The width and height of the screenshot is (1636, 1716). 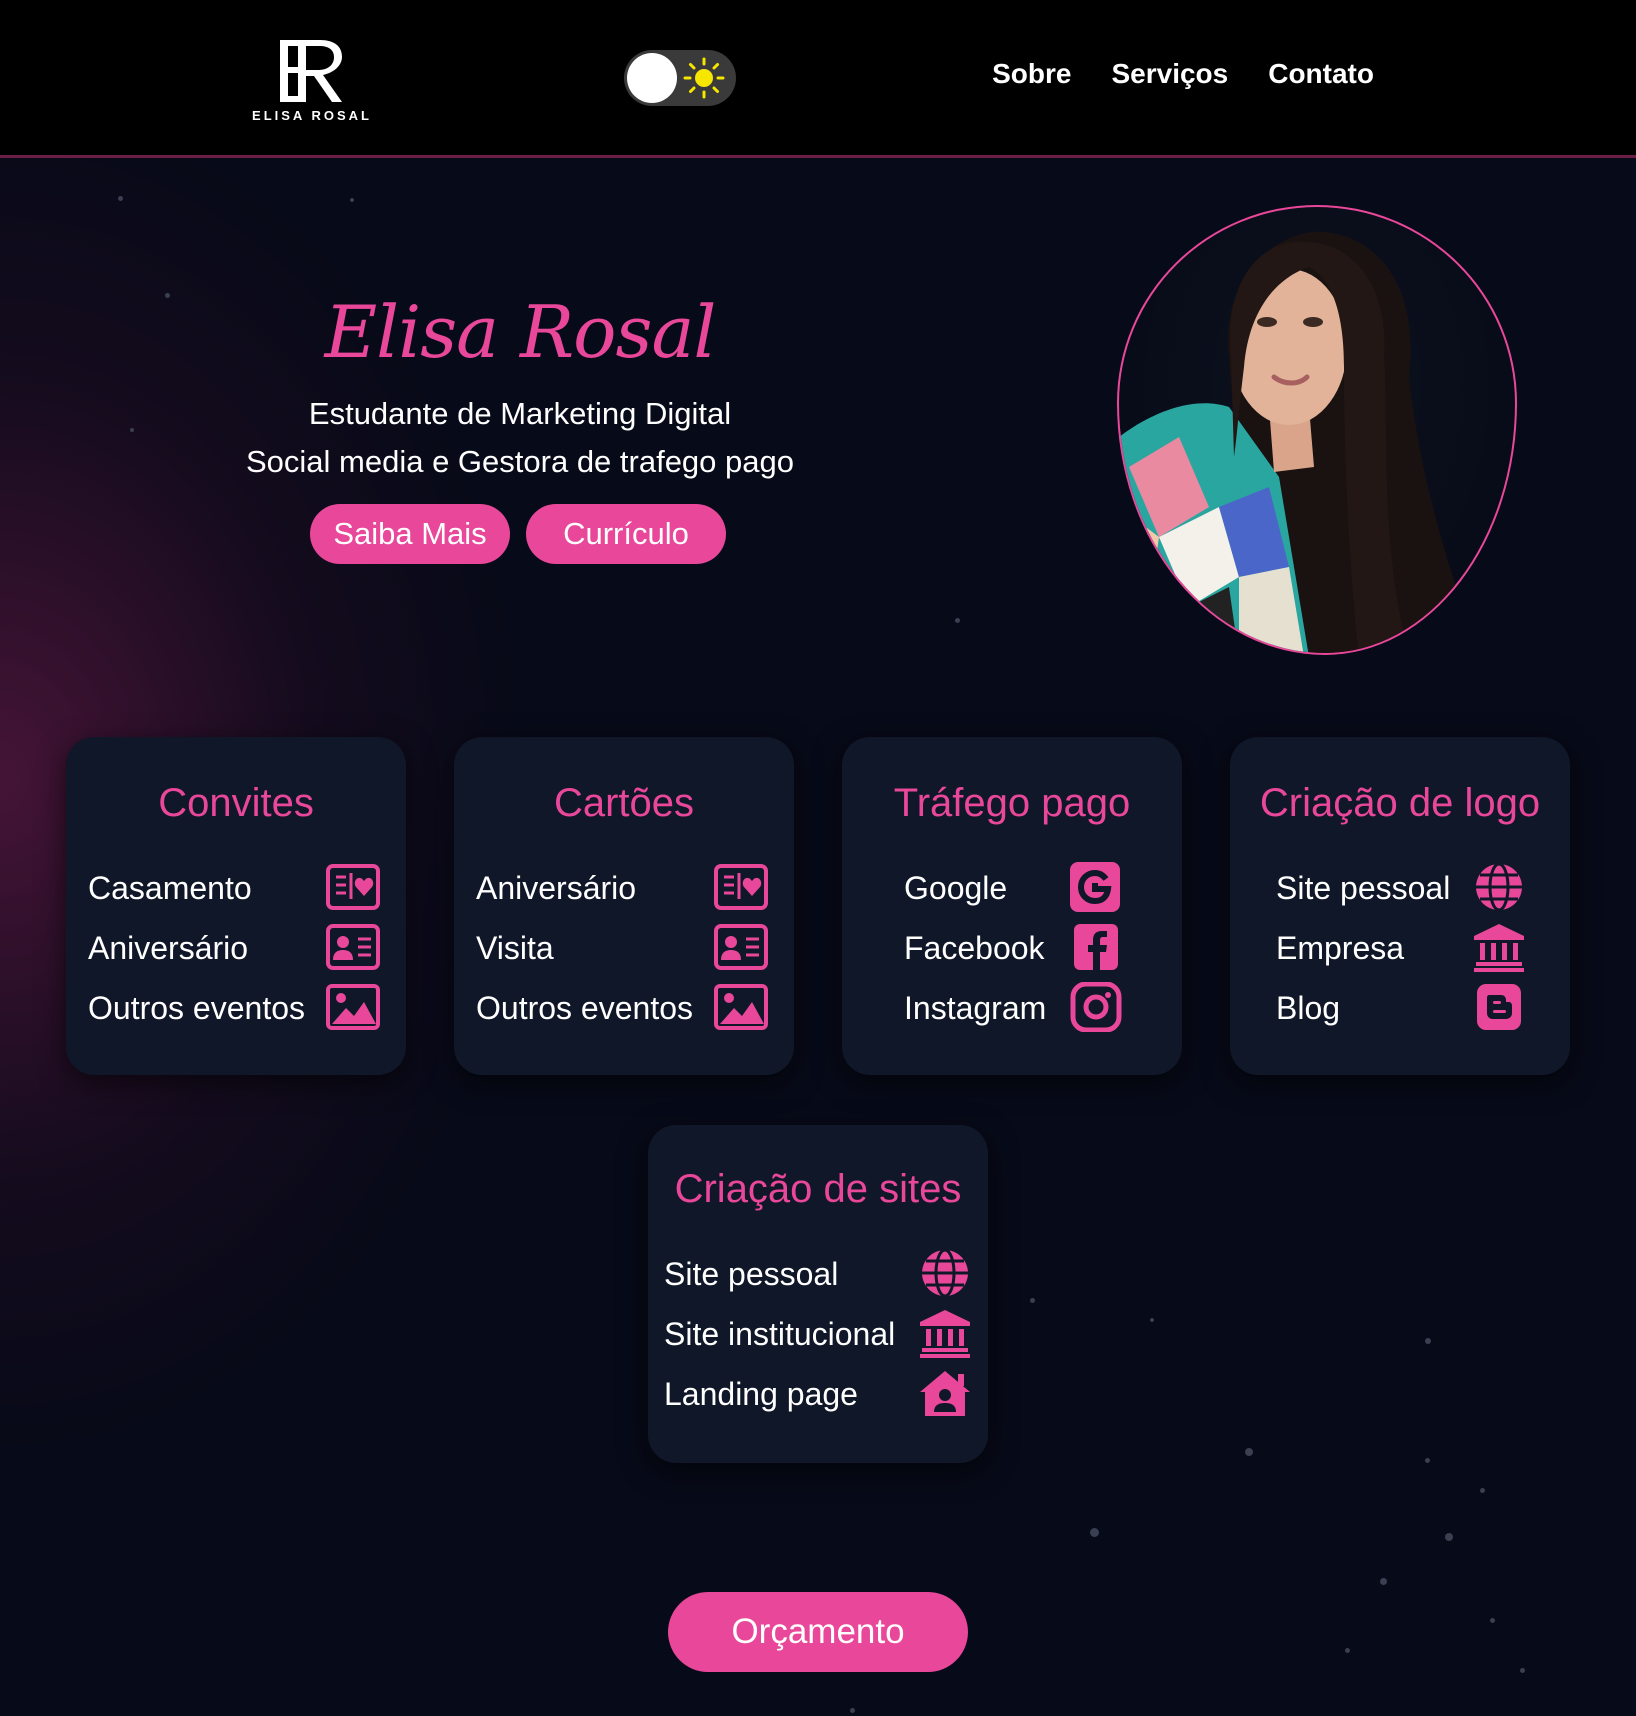 I want to click on orcamento-button: Orçamento, so click(x=818, y=1632).